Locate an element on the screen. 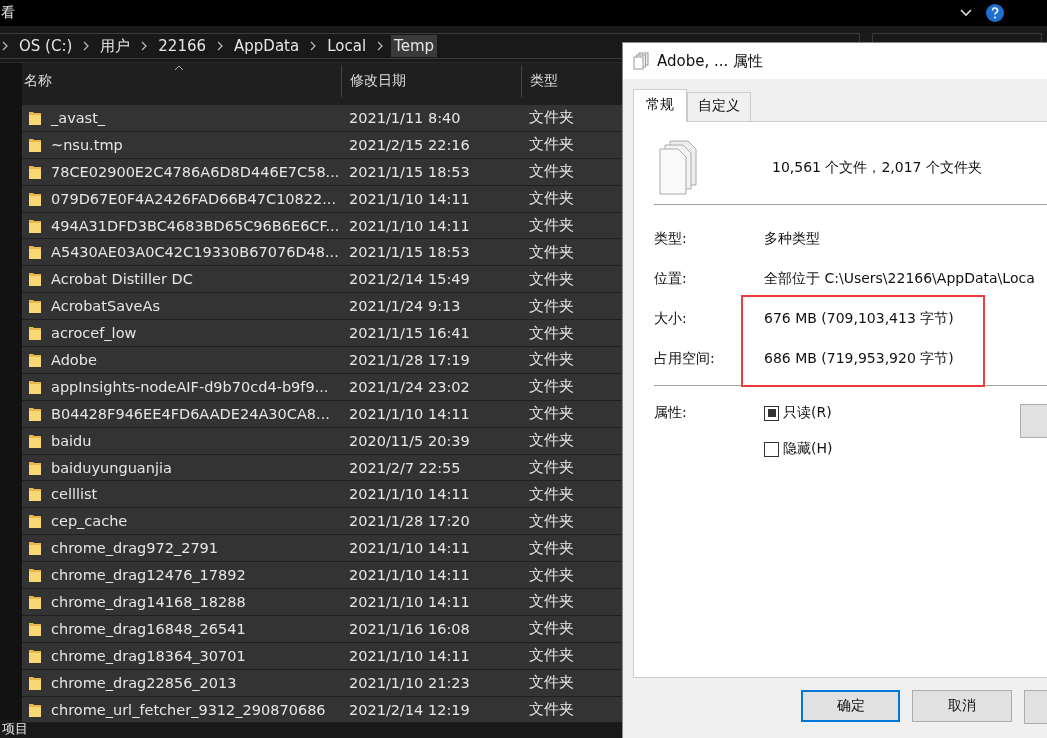 Image resolution: width=1047 pixels, height=738 pixels. file-name: Adobe is located at coordinates (74, 359).